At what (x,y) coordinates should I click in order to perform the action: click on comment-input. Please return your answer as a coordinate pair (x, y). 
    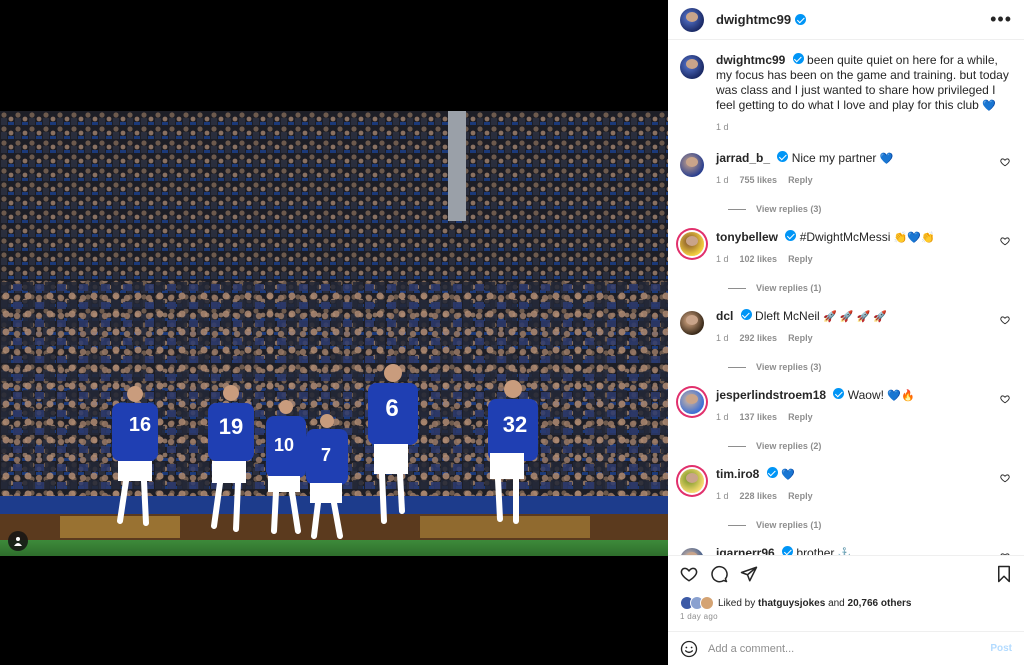
    Looking at the image, I should click on (849, 648).